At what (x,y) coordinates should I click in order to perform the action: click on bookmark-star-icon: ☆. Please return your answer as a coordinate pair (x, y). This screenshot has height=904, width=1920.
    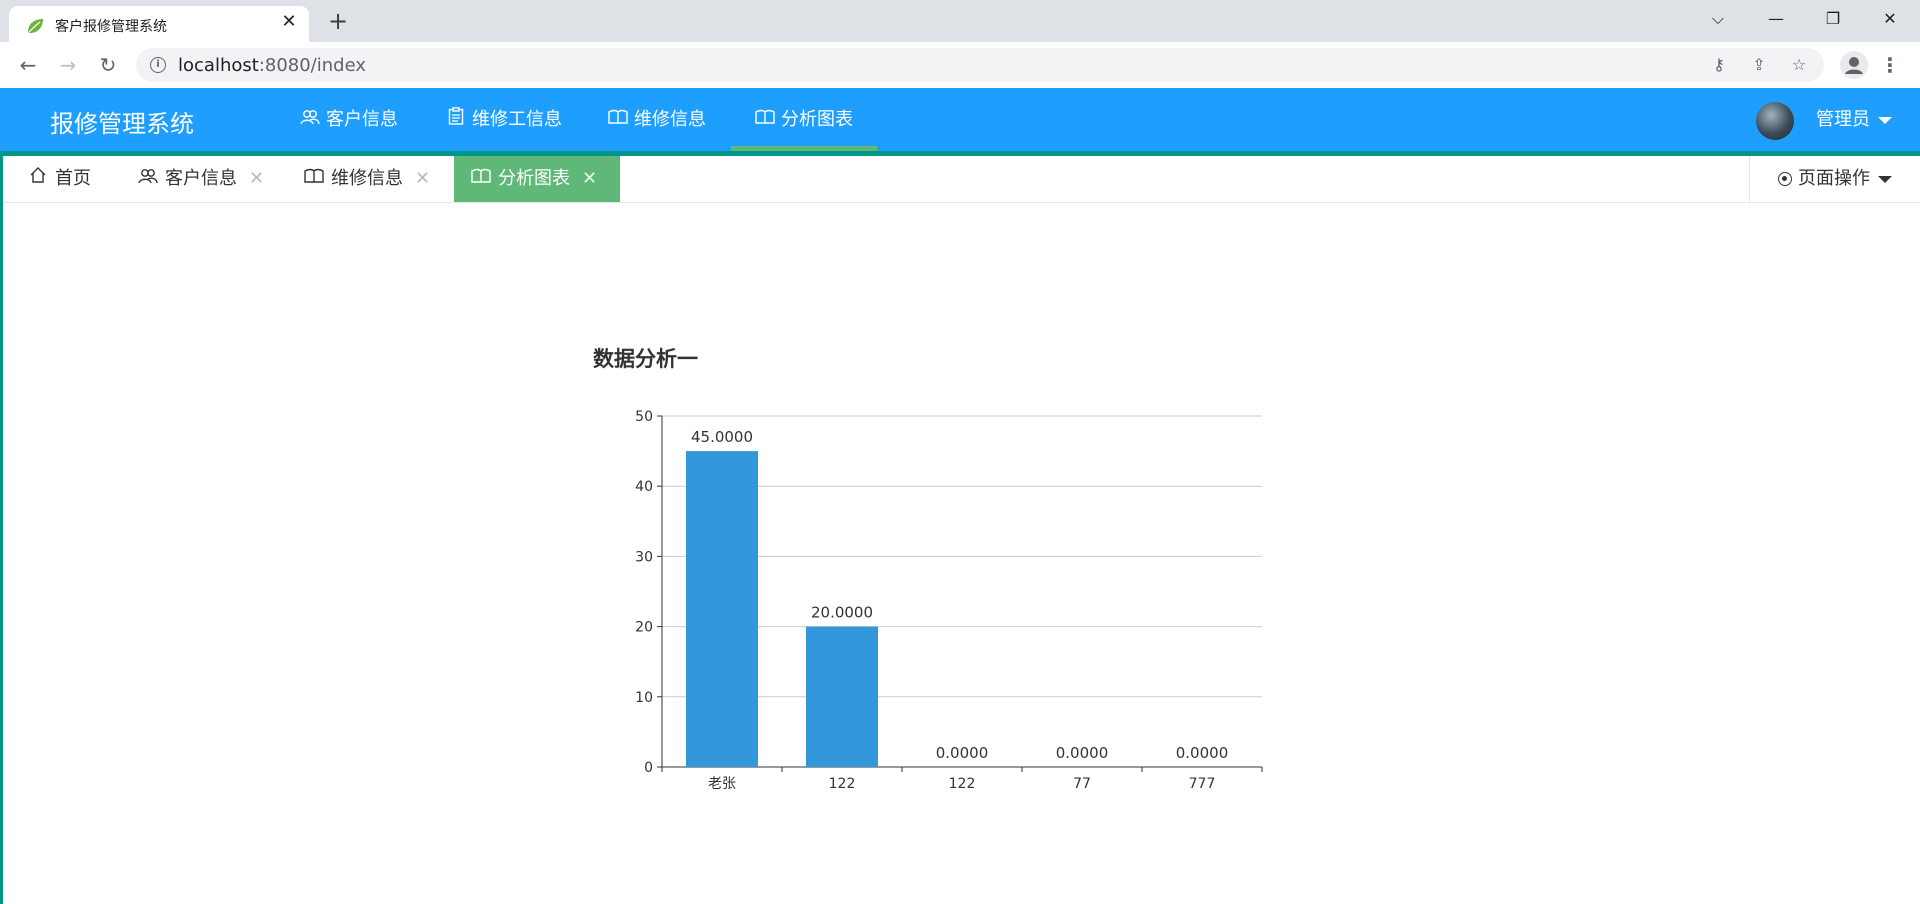
    Looking at the image, I should click on (1799, 65).